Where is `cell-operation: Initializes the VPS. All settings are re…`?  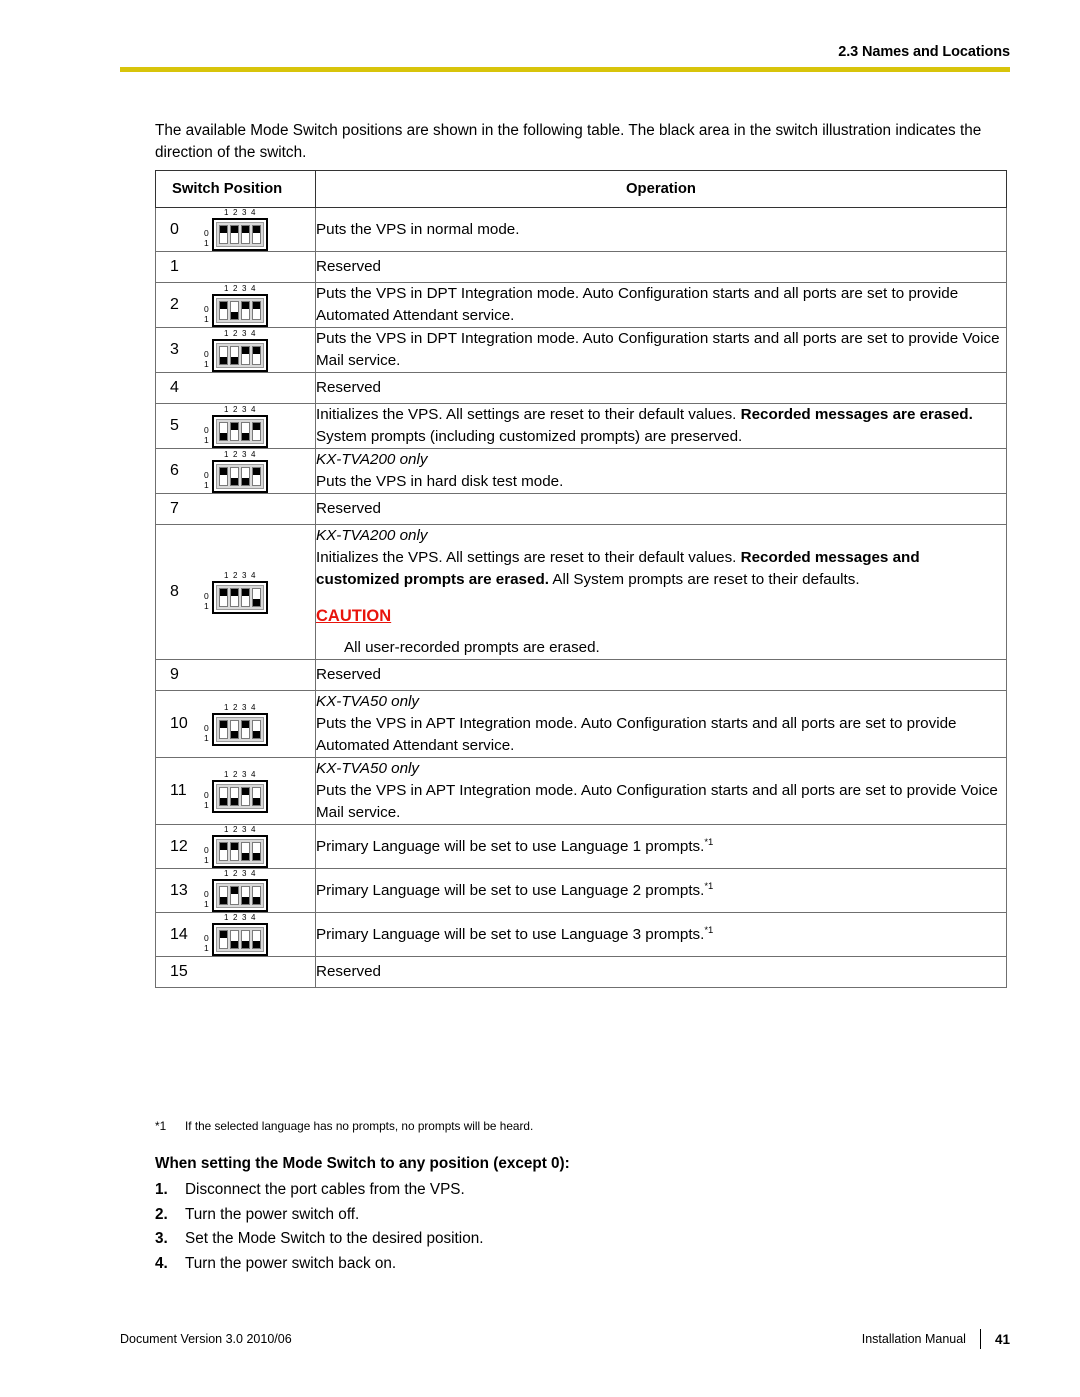
cell-operation: Initializes the VPS. All settings are re… is located at coordinates (661, 426).